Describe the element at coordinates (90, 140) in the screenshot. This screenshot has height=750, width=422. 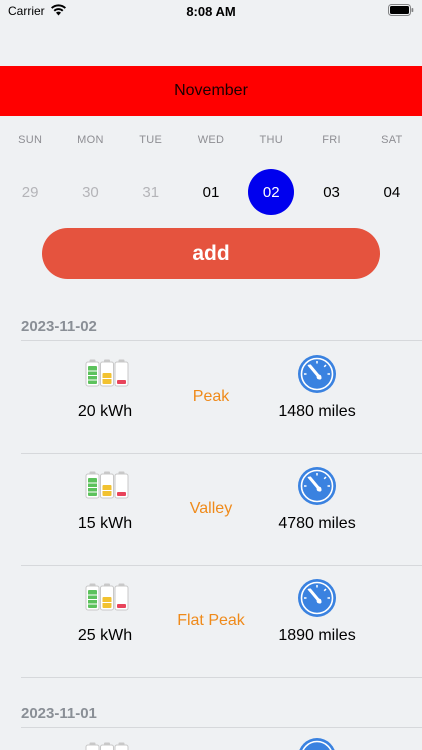
I see `weekday-label: MON` at that location.